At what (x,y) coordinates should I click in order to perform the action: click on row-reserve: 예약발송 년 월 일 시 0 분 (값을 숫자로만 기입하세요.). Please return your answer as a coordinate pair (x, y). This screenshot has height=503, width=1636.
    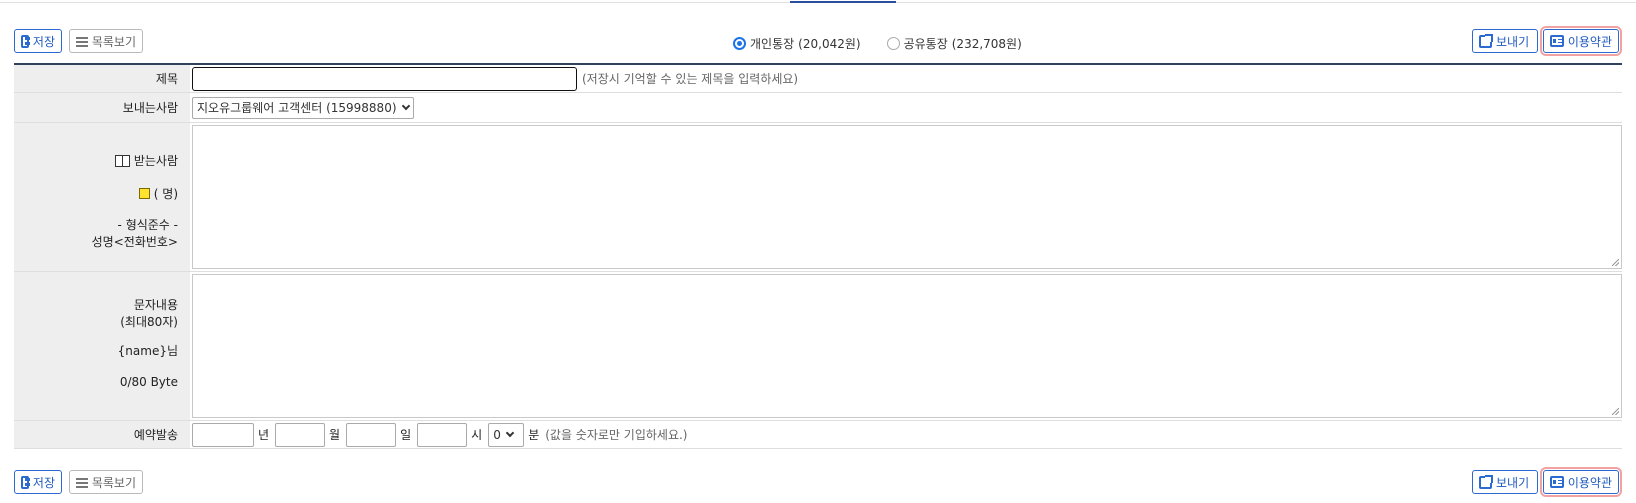
    Looking at the image, I should click on (818, 435).